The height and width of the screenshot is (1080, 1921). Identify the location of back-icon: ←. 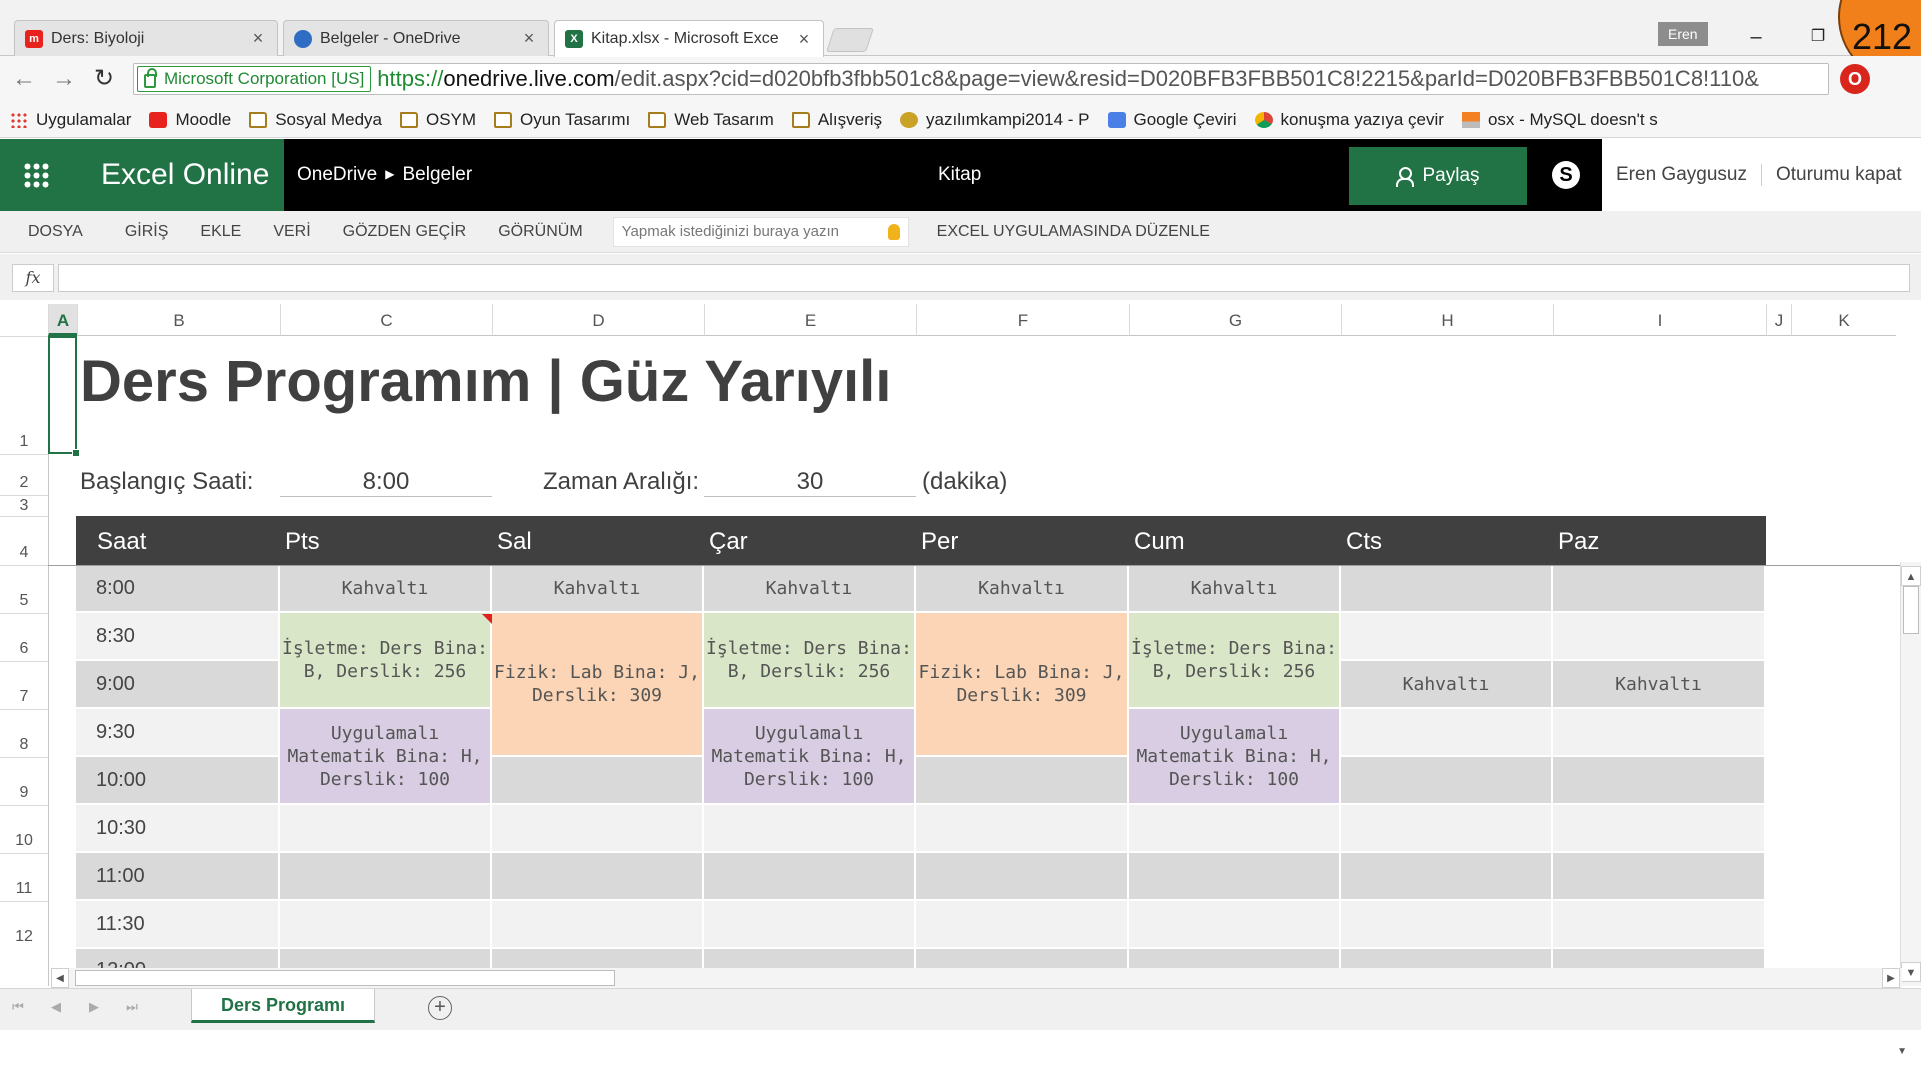
(24, 79).